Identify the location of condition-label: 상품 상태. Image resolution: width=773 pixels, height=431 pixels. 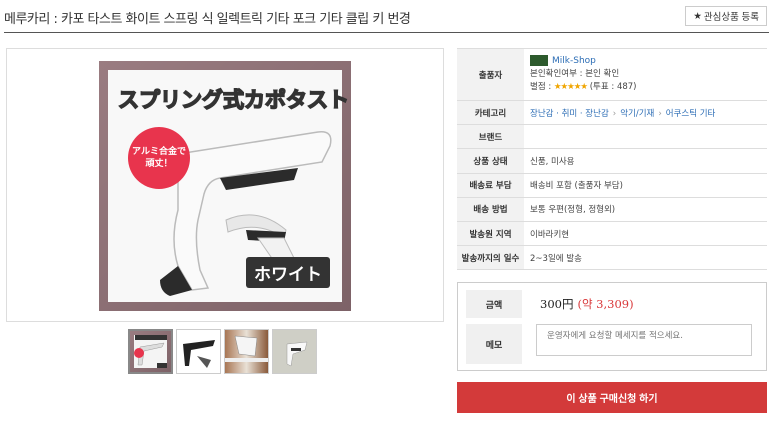
(490, 161).